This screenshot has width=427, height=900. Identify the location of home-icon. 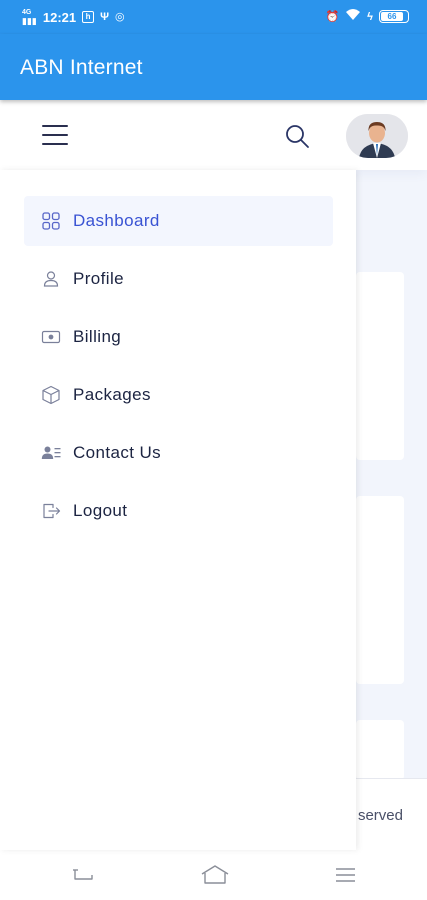
(215, 875).